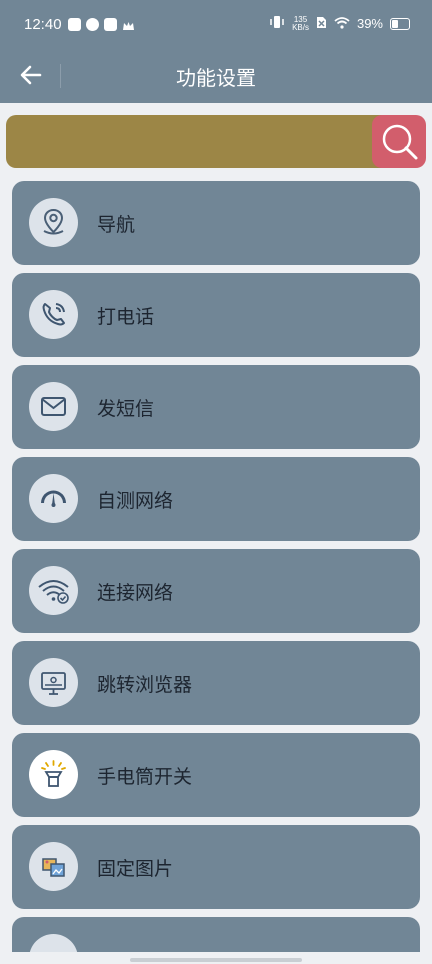 The width and height of the screenshot is (432, 964). Describe the element at coordinates (216, 683) in the screenshot. I see `menu-item-open-browser: 跳转浏览器` at that location.